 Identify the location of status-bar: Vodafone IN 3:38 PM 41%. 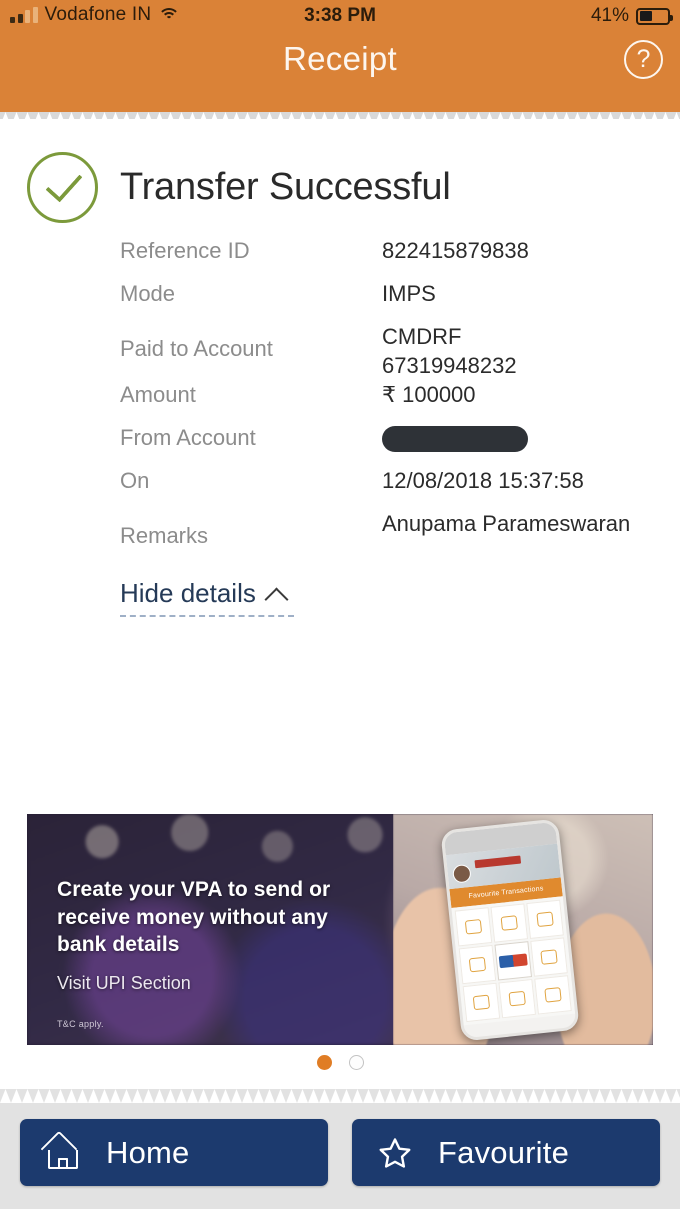
(340, 17).